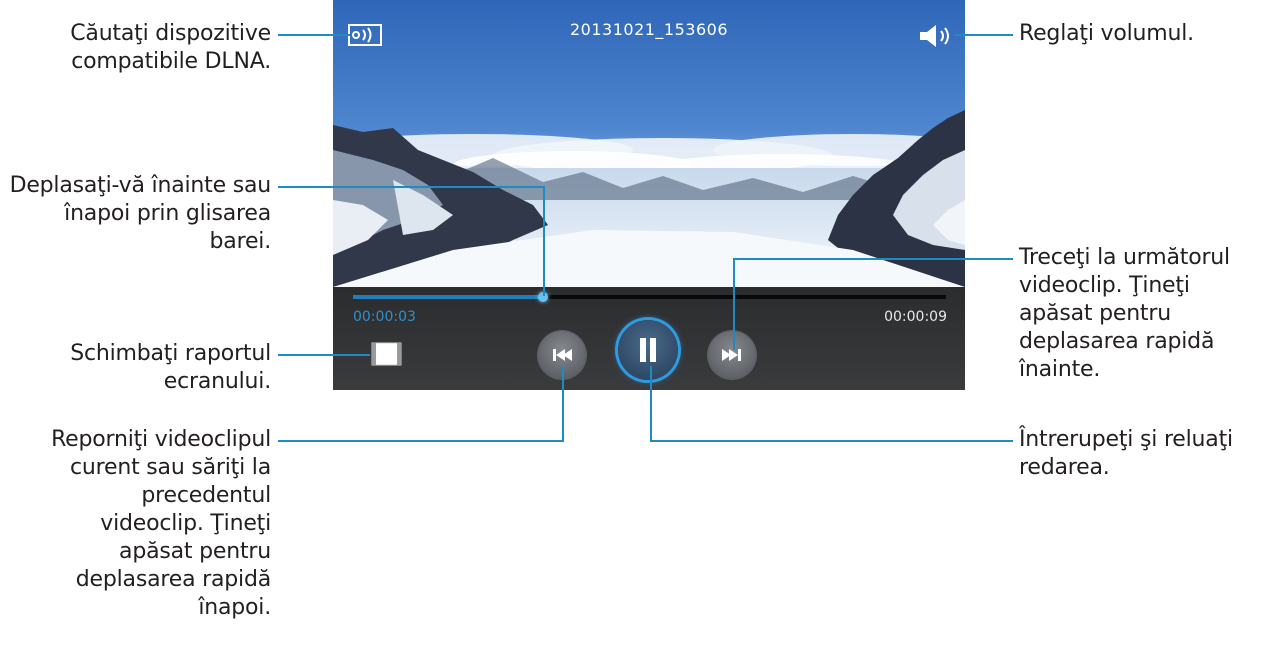 This screenshot has height=648, width=1263. Describe the element at coordinates (732, 355) in the screenshot. I see `skip-next-icon` at that location.